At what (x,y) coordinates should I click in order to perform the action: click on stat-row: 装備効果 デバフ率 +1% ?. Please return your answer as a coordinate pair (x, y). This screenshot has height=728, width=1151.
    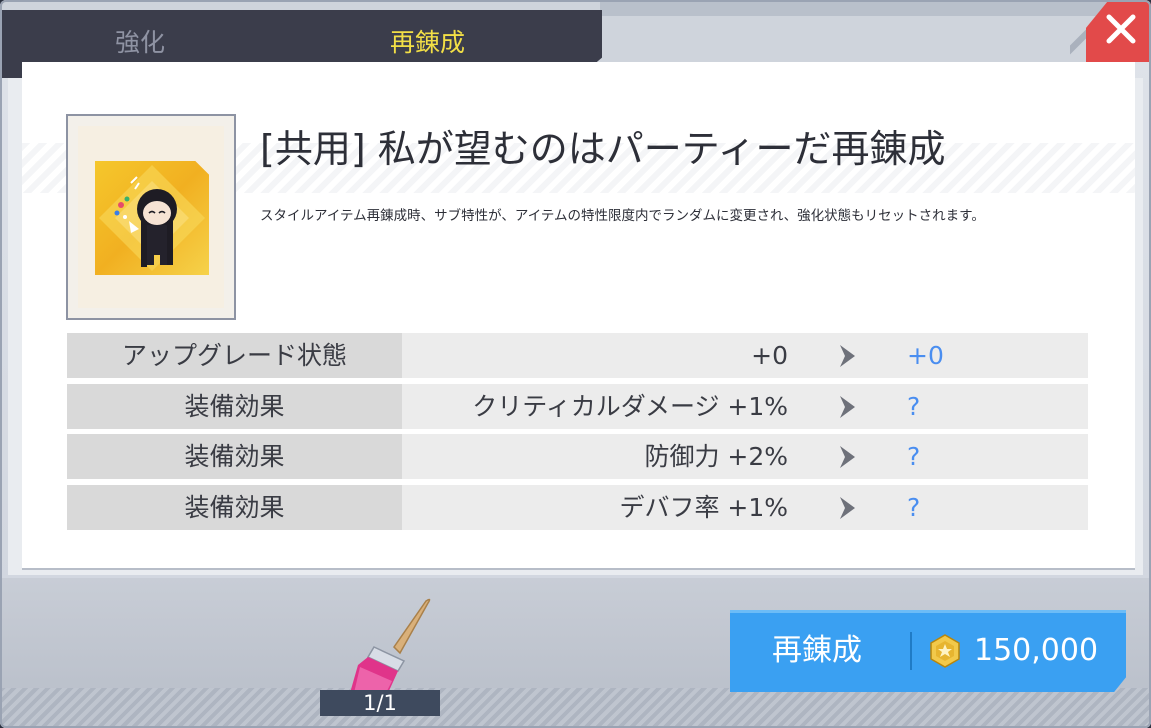
    Looking at the image, I should click on (577, 507).